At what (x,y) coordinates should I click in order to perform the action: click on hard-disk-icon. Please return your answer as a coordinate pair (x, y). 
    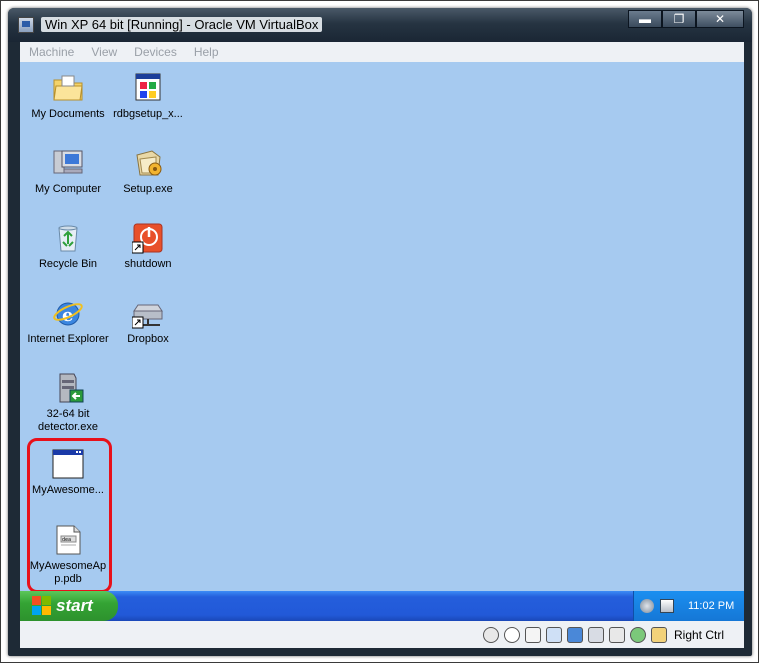
    Looking at the image, I should click on (490, 634).